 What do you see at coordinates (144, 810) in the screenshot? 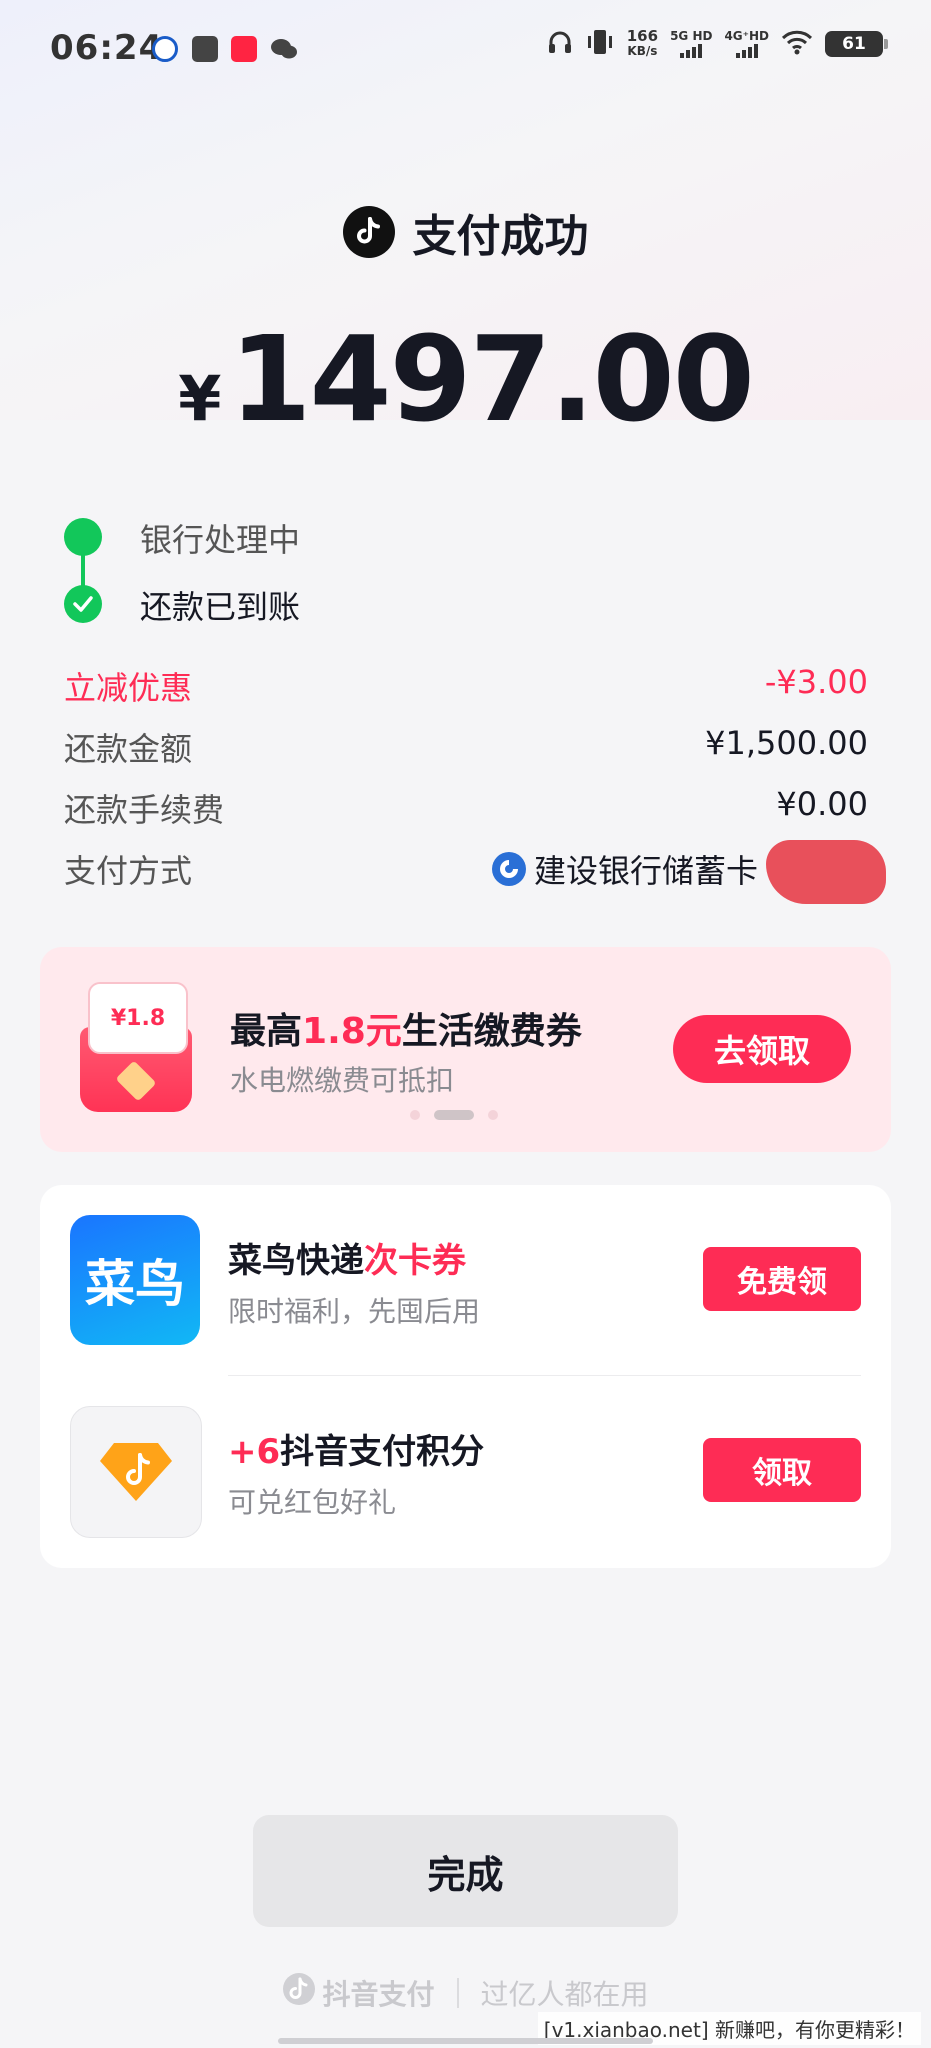
I see `detail-key: 还款手续费` at bounding box center [144, 810].